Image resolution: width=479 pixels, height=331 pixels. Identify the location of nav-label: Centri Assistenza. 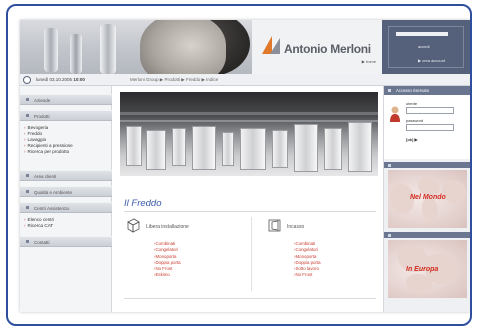
(51, 208).